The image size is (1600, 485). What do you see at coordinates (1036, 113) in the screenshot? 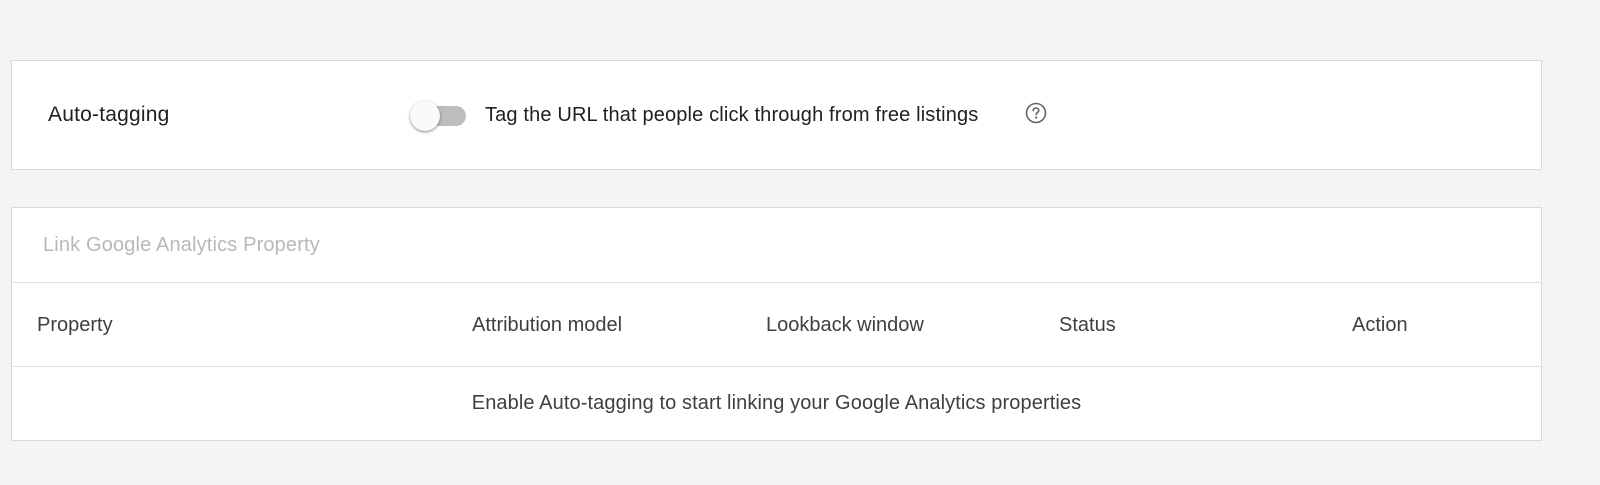
I see `help-circle-icon` at bounding box center [1036, 113].